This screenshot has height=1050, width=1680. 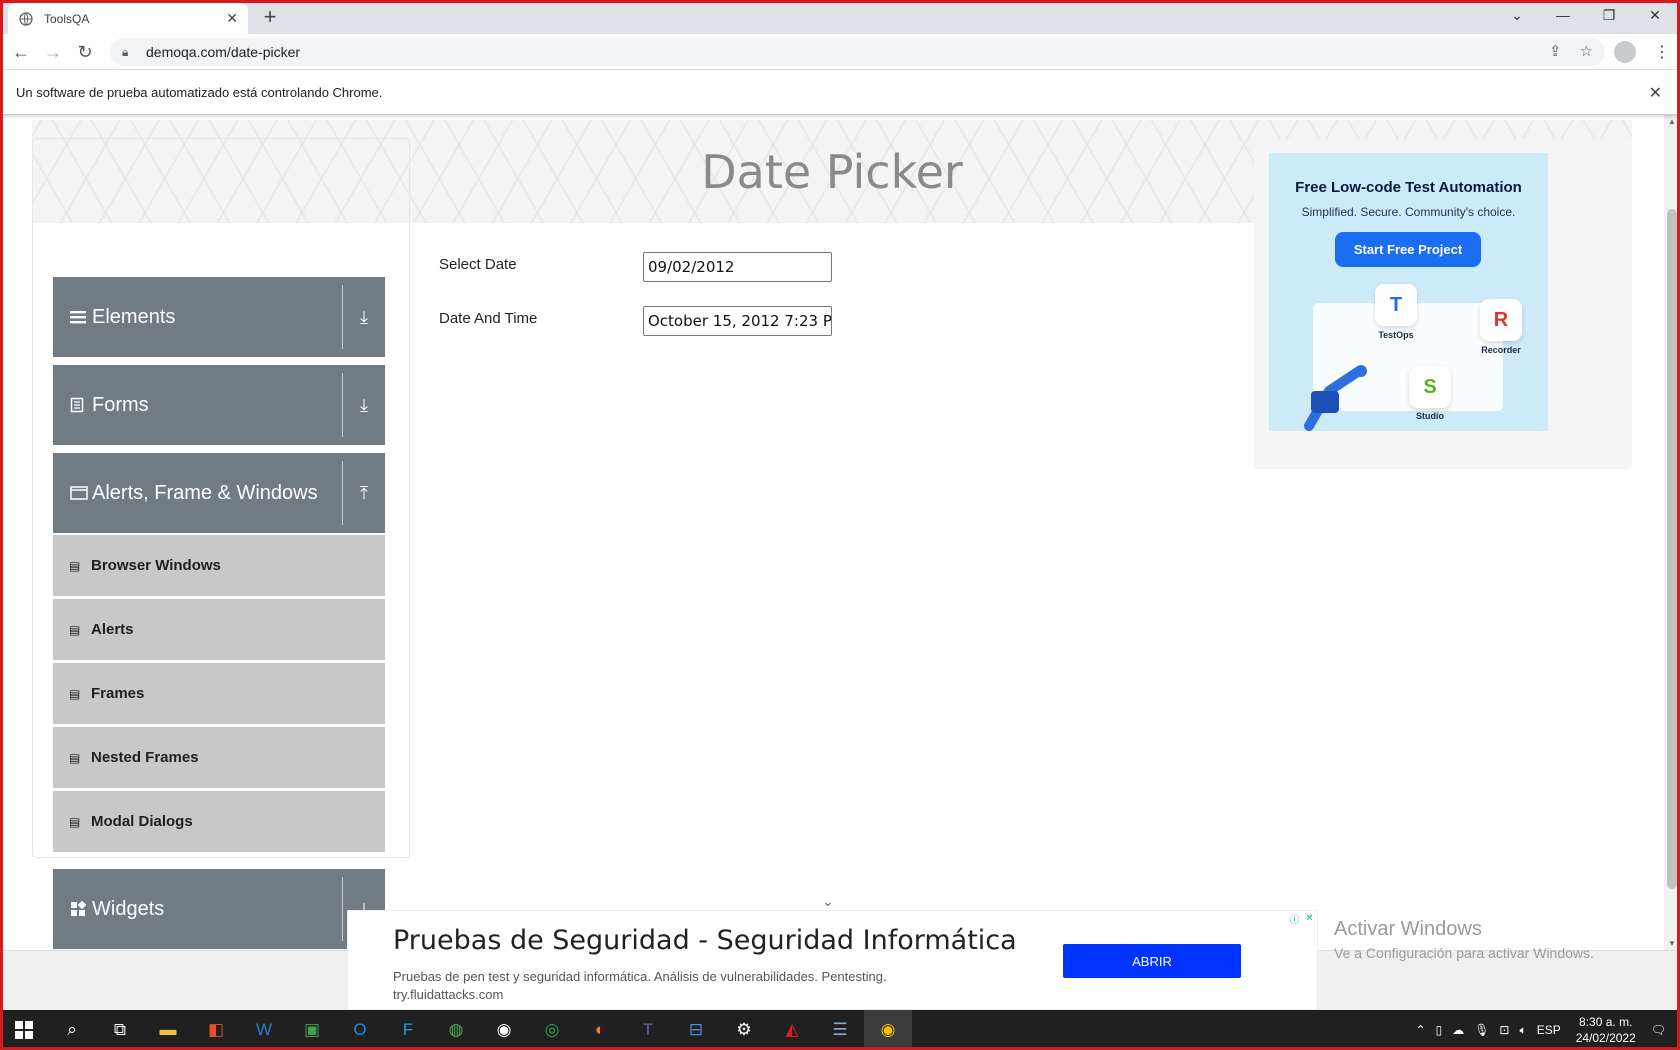 What do you see at coordinates (364, 493) in the screenshot?
I see `upload-arrow-icon: ⤒` at bounding box center [364, 493].